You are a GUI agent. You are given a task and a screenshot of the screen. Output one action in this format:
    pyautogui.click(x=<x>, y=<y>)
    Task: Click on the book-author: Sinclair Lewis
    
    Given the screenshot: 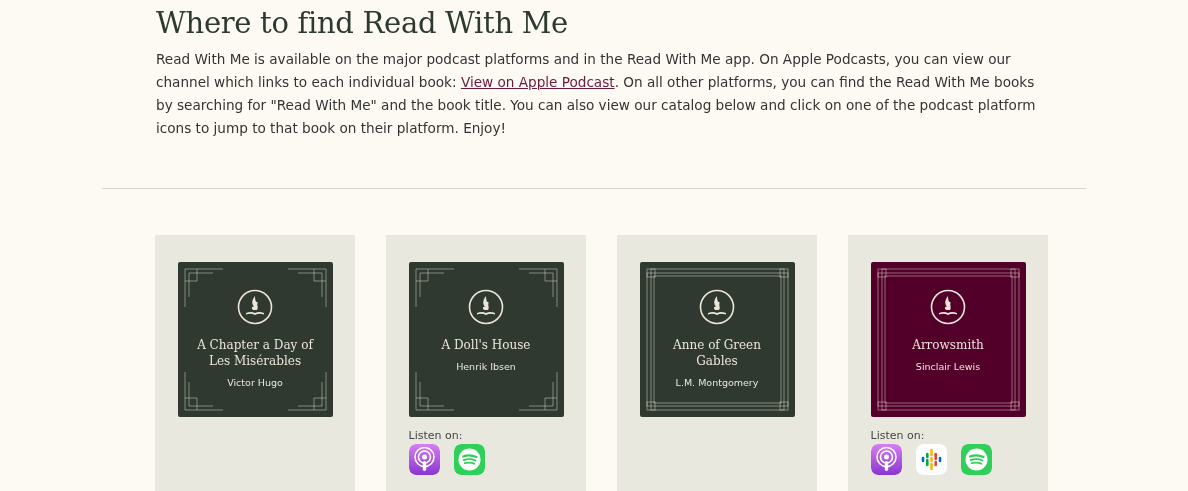 What is the action you would take?
    pyautogui.click(x=948, y=366)
    